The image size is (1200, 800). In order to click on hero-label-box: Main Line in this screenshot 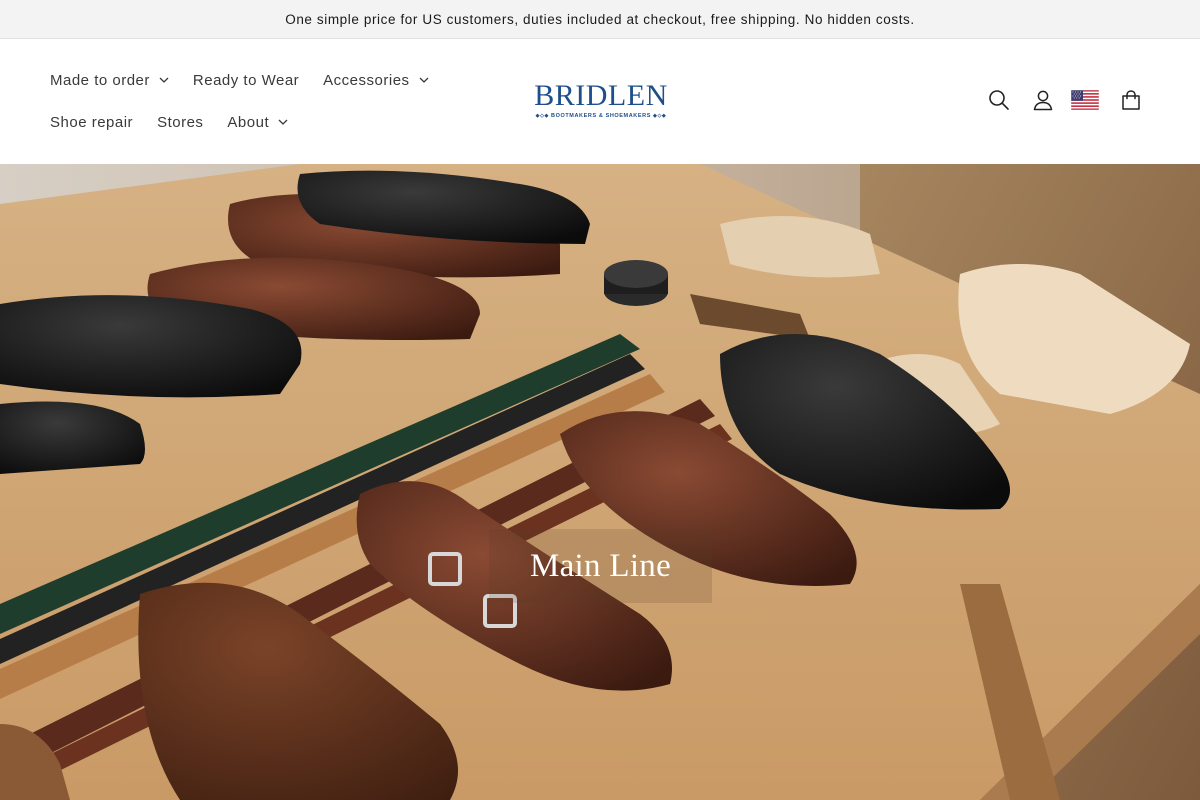, I will do `click(600, 566)`.